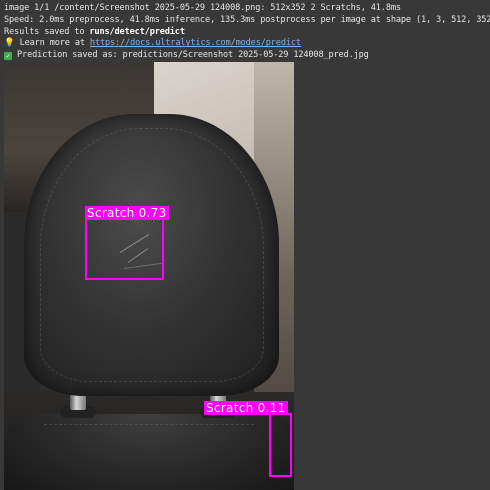  I want to click on detection-label-scratch-2: Scratch 0.11, so click(246, 408).